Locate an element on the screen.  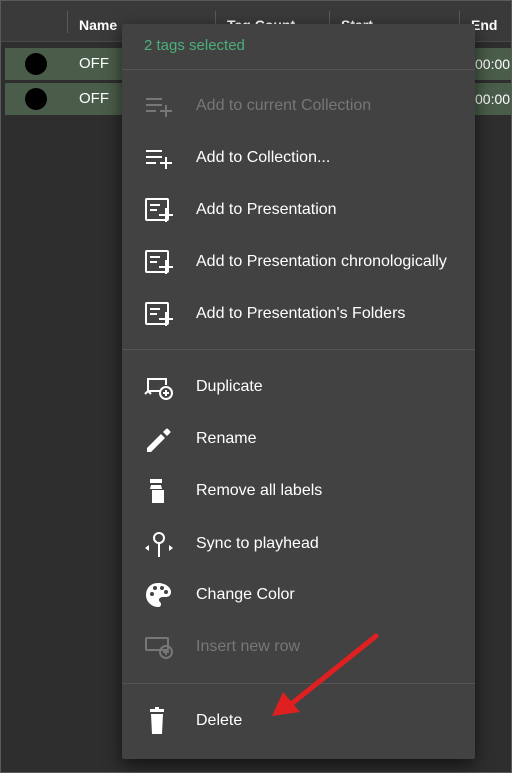
trash-icon is located at coordinates (159, 721).